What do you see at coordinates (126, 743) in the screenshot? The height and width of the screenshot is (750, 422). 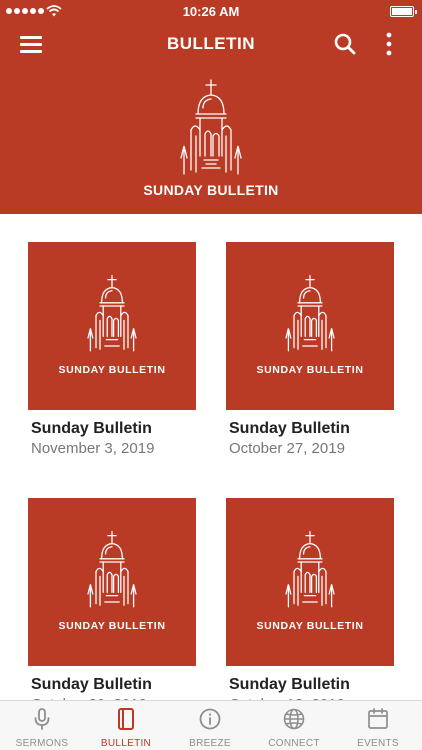 I see `tab-label: BULLETIN` at bounding box center [126, 743].